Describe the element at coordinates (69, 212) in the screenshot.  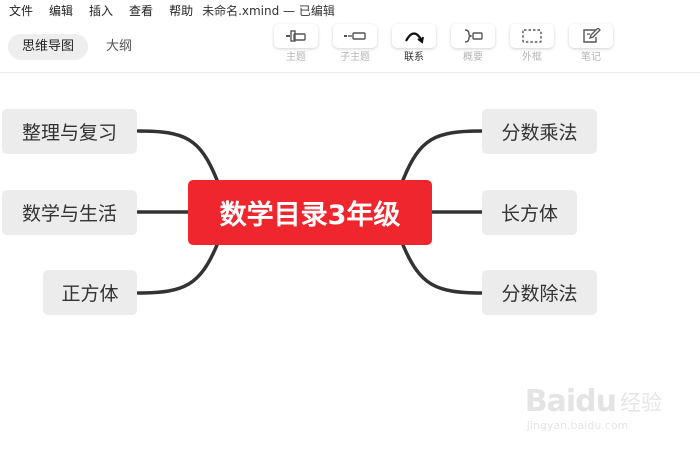
I see `topic-left-2: 数学与生活` at that location.